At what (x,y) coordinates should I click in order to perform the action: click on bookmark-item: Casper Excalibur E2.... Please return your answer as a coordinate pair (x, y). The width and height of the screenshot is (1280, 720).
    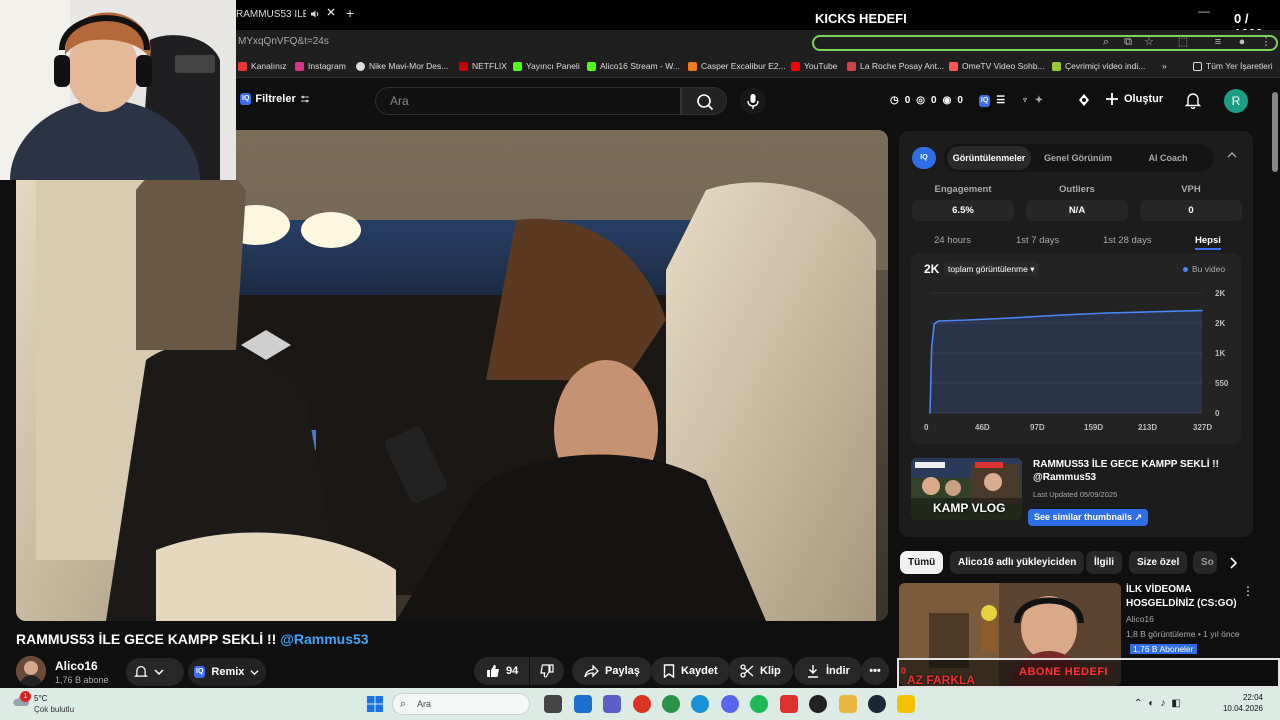
    Looking at the image, I should click on (737, 66).